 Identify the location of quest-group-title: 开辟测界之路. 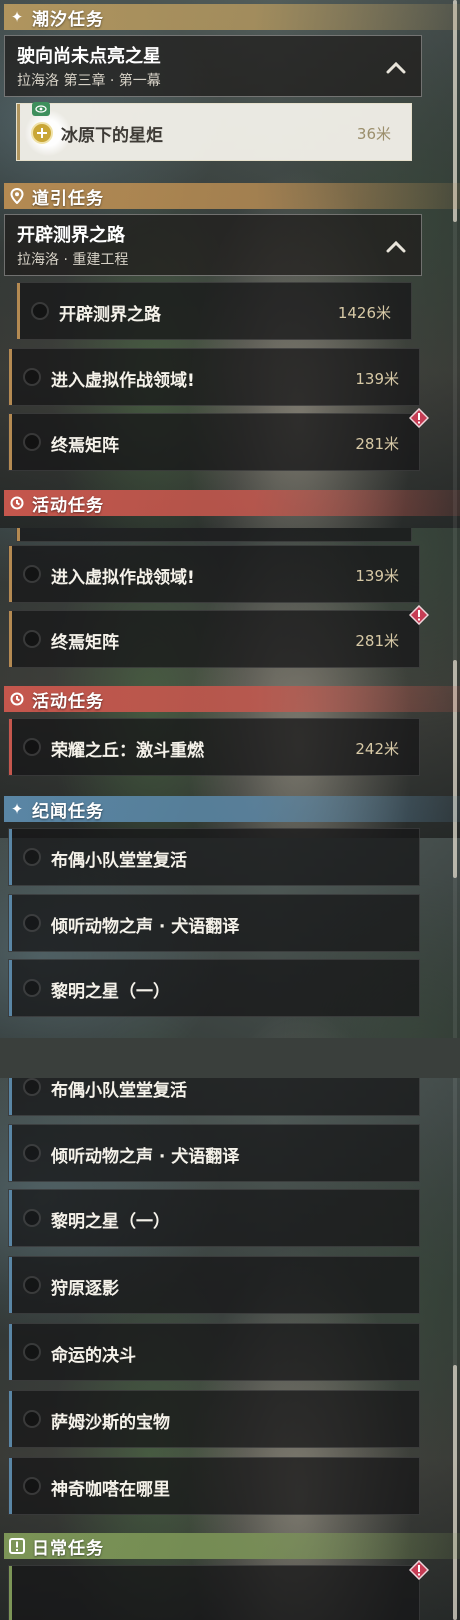
(71, 235).